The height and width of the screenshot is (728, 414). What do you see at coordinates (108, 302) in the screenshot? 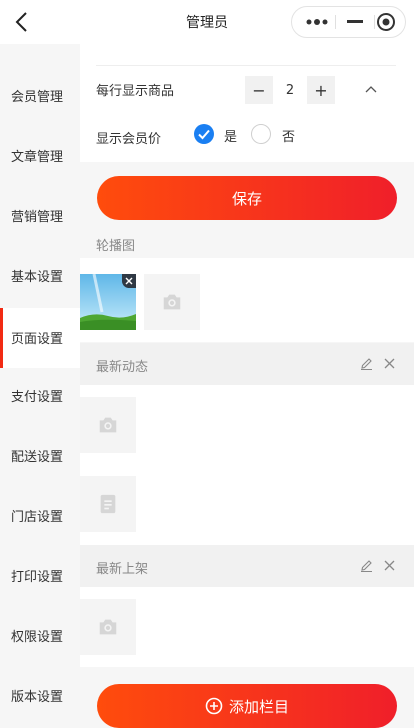
I see `carousel-image` at bounding box center [108, 302].